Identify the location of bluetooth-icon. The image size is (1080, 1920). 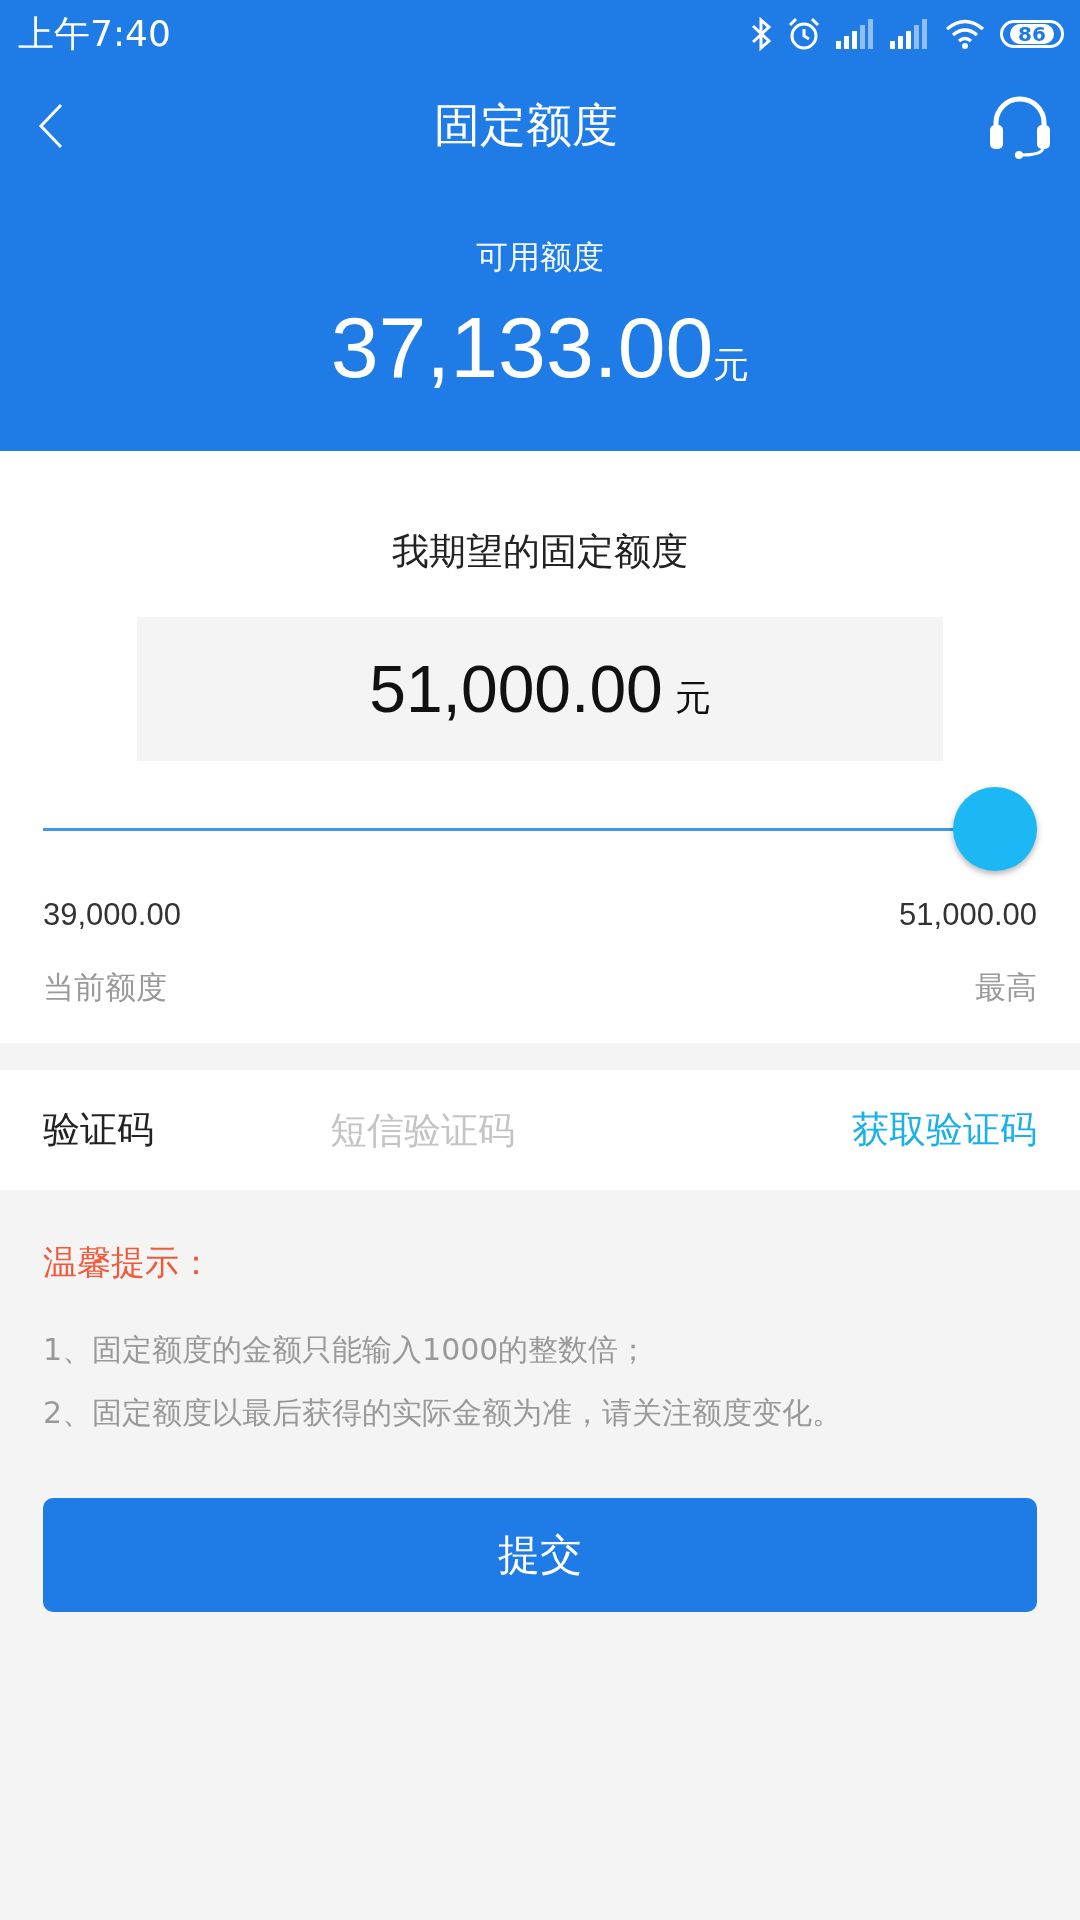
(761, 34).